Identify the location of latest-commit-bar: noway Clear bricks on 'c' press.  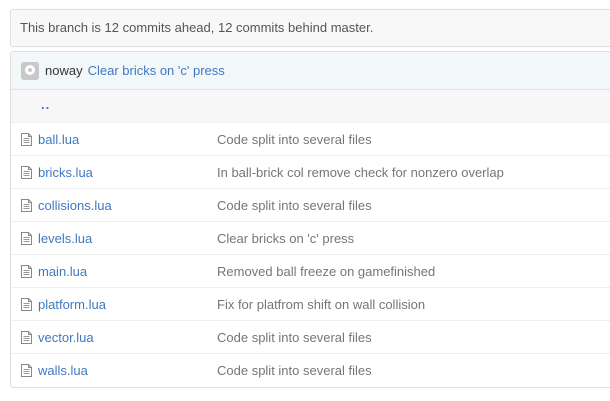
(310, 71).